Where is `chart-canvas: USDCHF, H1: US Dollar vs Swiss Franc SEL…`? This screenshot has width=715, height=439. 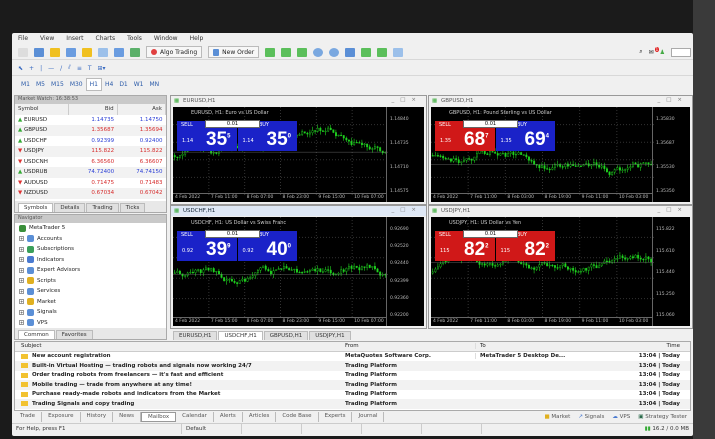
chart-canvas: USDCHF, H1: US Dollar vs Swiss Franc SEL… is located at coordinates (298, 271).